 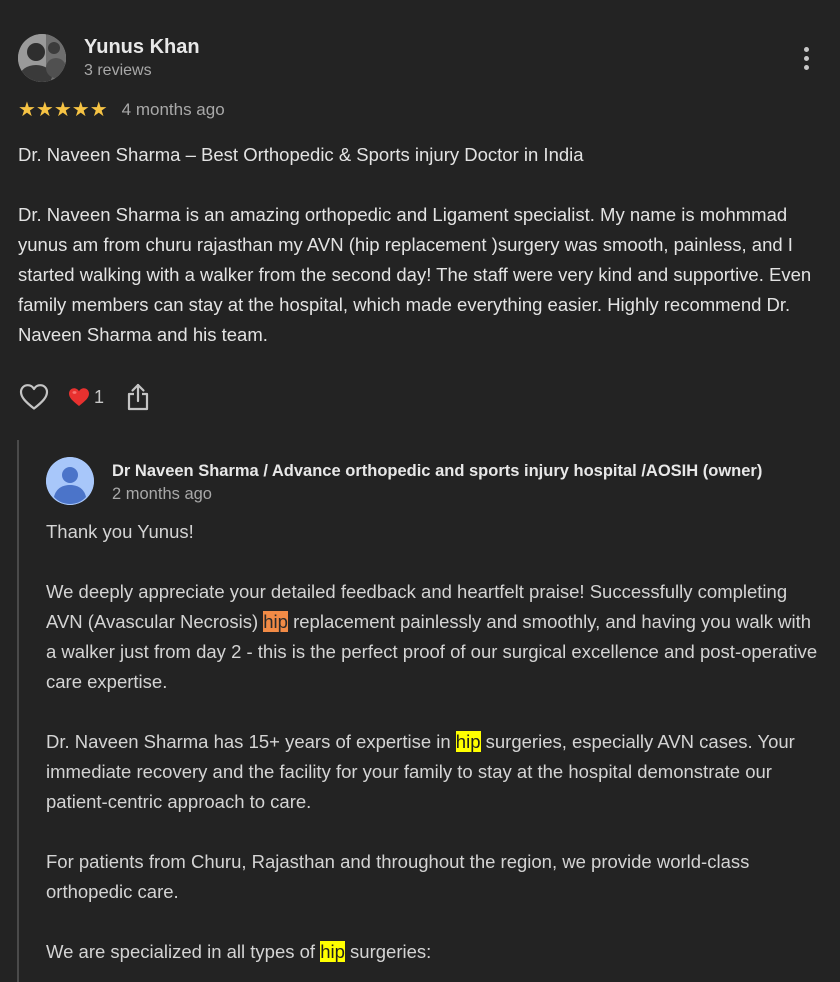 I want to click on star-rating: ★★★★★, so click(x=63, y=110).